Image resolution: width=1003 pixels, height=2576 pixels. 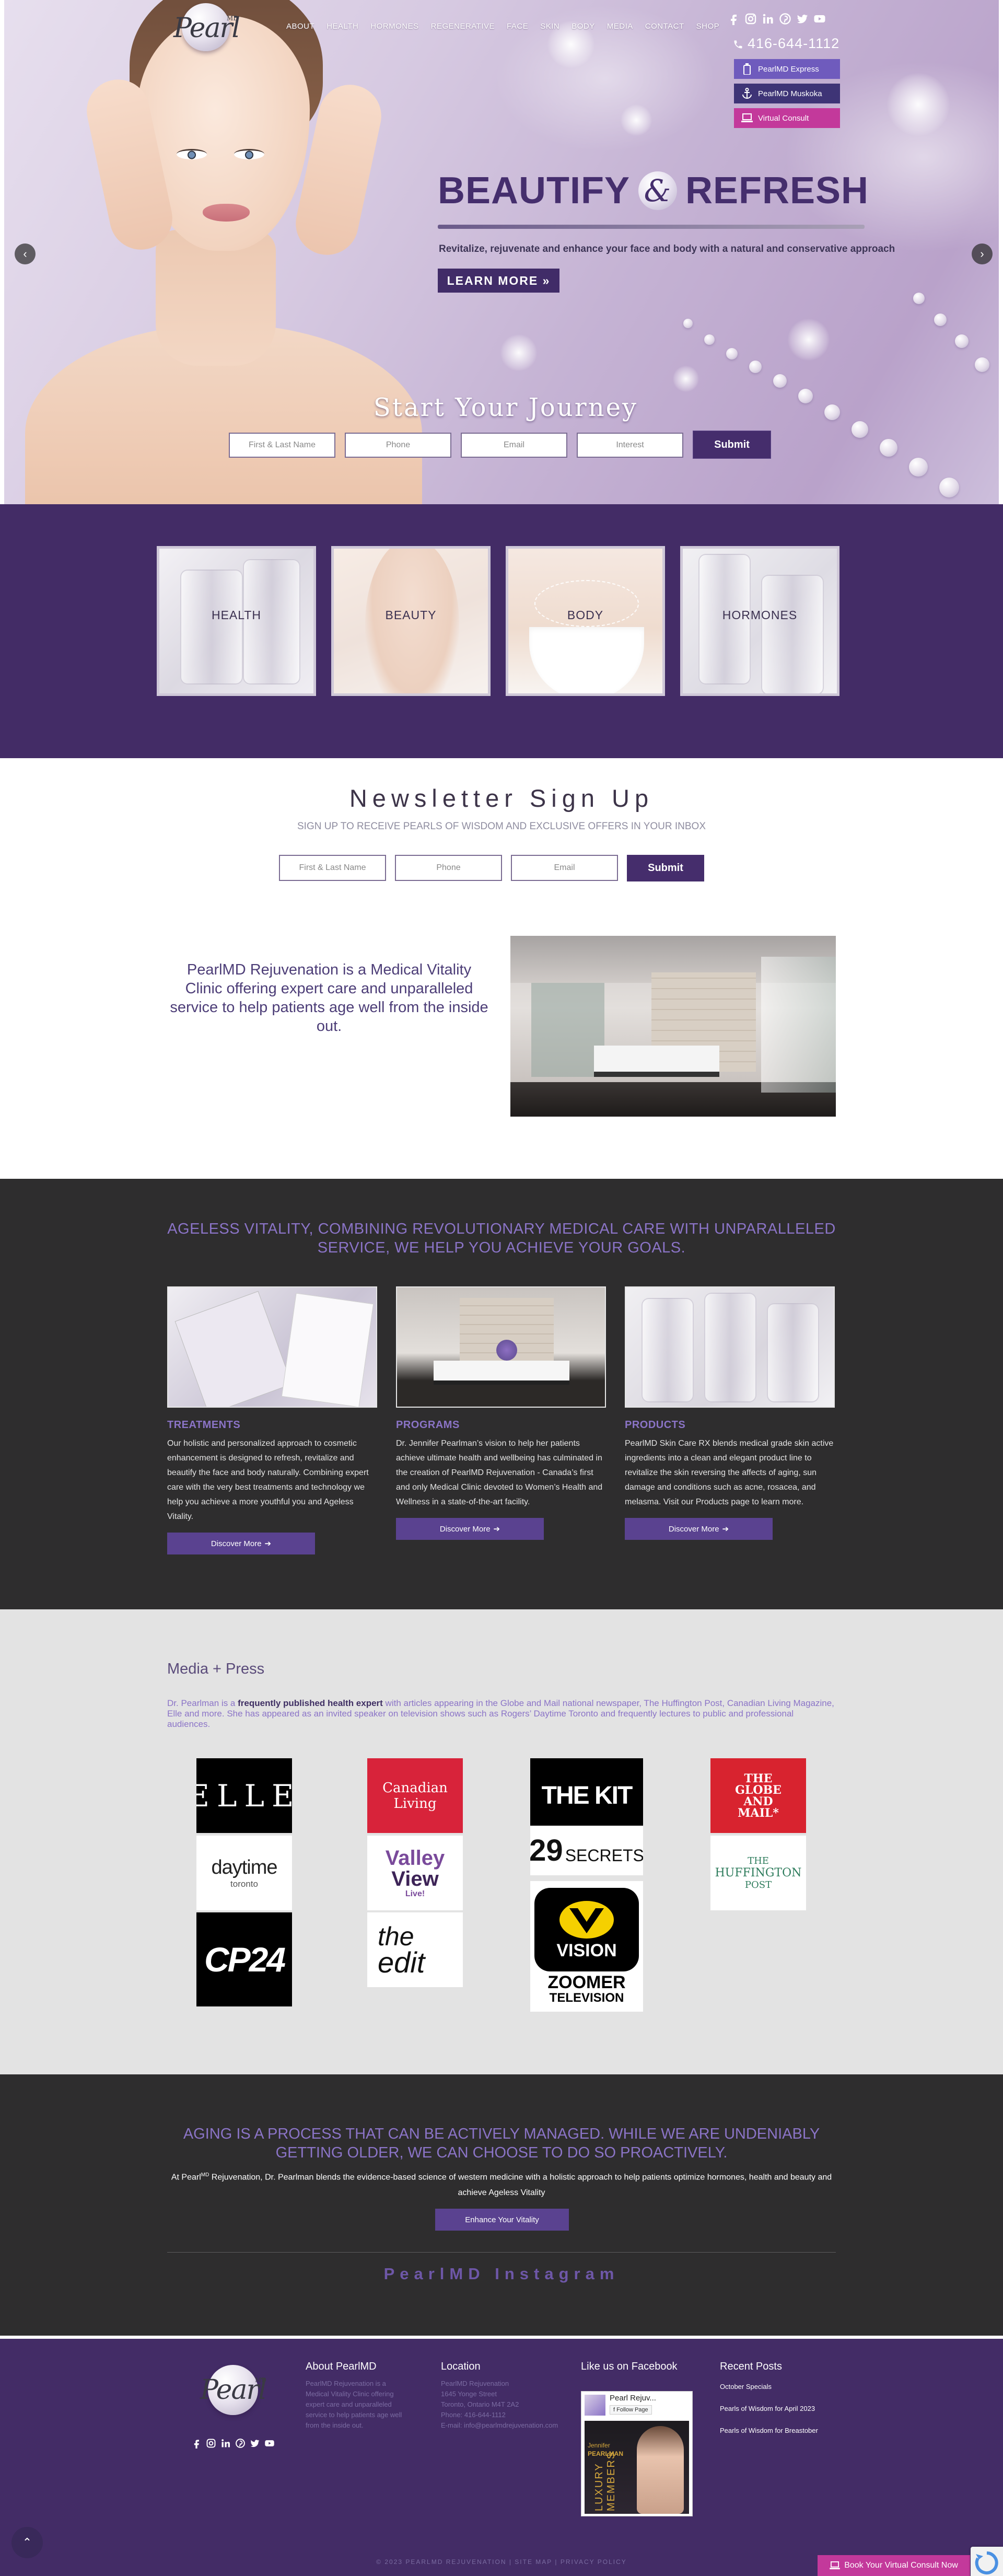 What do you see at coordinates (585, 621) in the screenshot?
I see `tile-body: BODY` at bounding box center [585, 621].